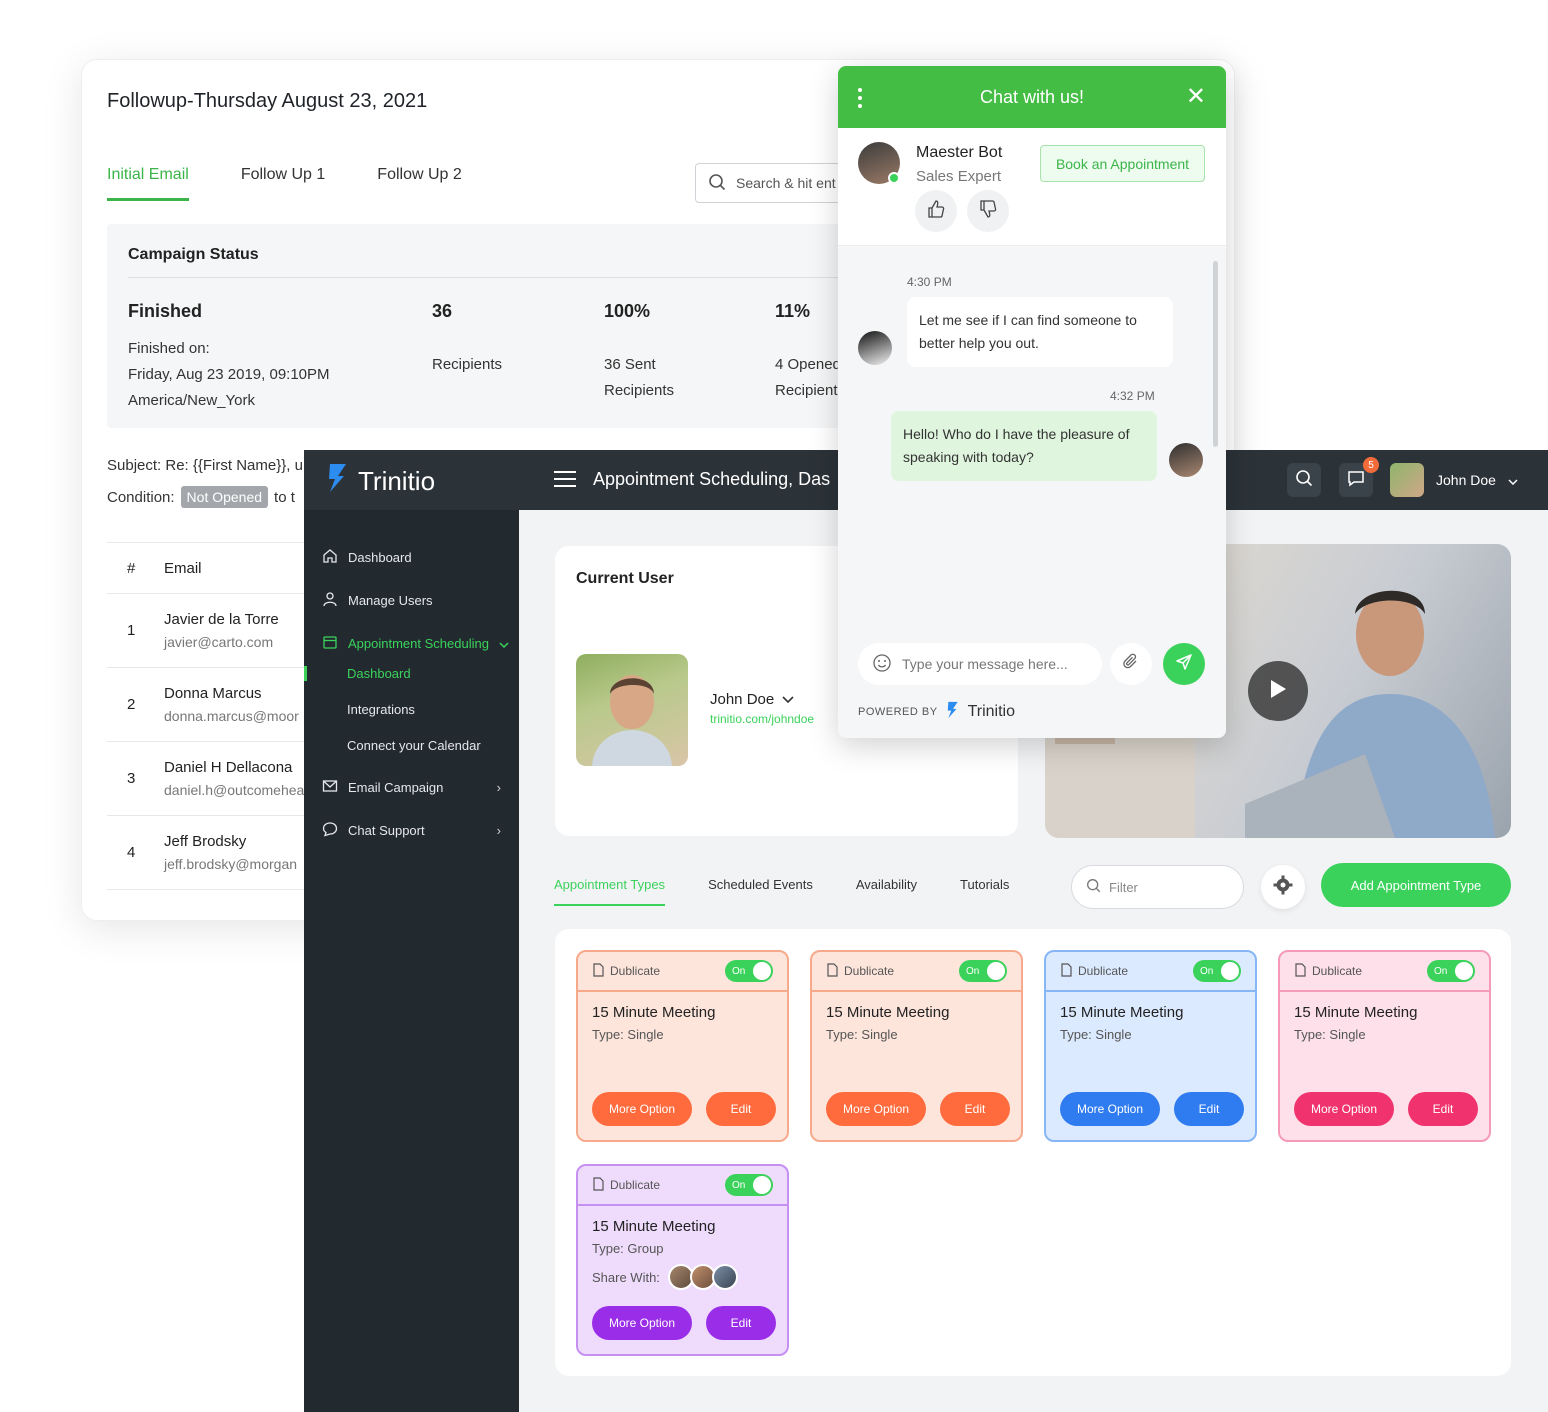  I want to click on notification-badge: 5, so click(1371, 465).